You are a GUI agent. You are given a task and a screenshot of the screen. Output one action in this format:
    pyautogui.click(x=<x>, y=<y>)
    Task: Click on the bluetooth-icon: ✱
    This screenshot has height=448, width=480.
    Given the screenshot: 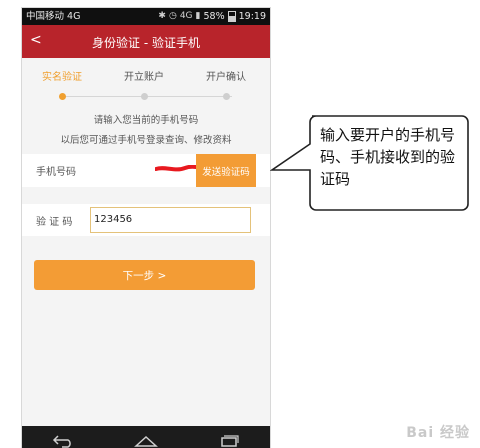 What is the action you would take?
    pyautogui.click(x=162, y=16)
    